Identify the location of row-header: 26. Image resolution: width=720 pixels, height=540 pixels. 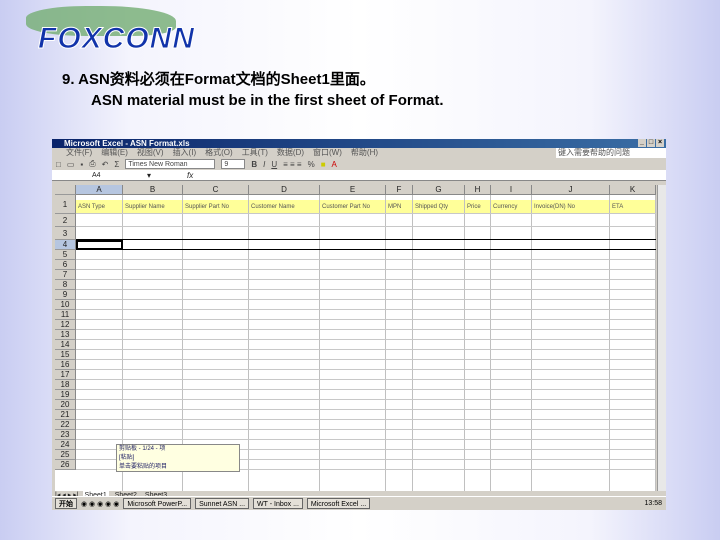
(65, 465).